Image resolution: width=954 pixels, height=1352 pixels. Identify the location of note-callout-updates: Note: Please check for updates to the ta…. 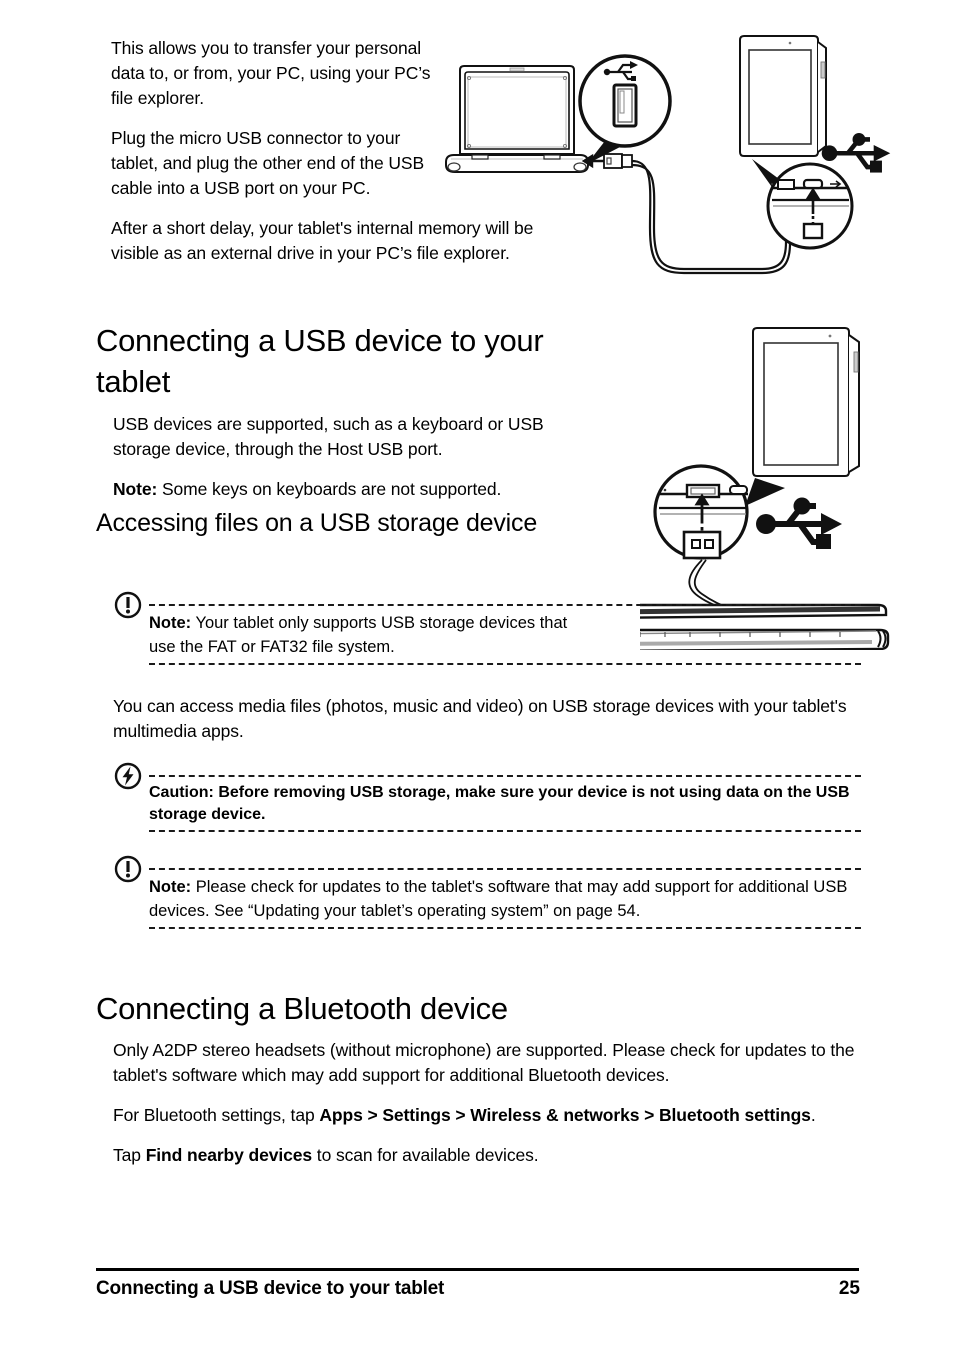
(478, 892).